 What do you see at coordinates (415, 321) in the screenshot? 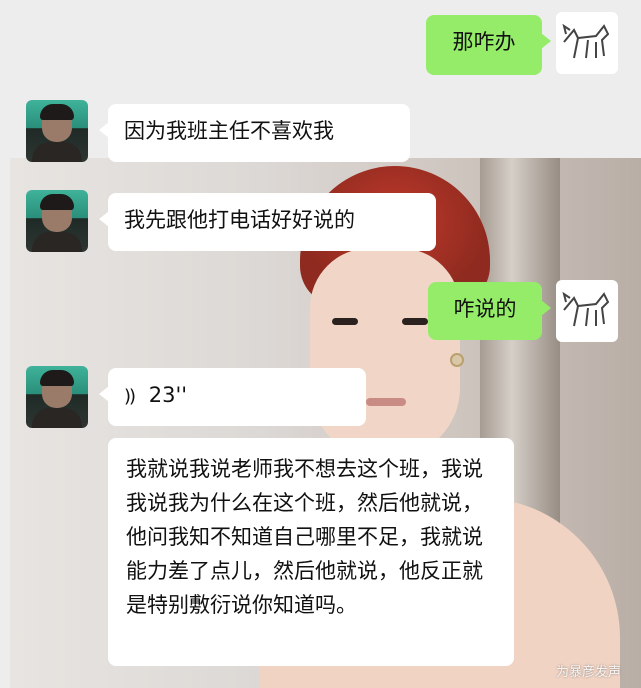
I see `photo-eye-right` at bounding box center [415, 321].